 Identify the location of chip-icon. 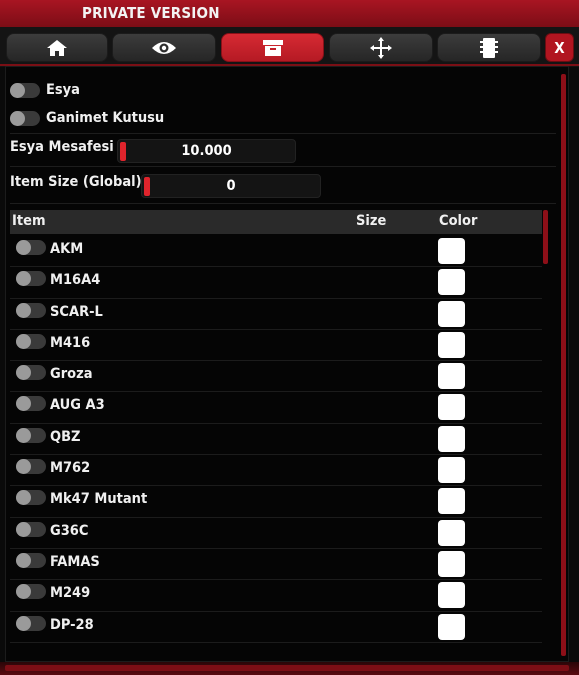
(489, 47).